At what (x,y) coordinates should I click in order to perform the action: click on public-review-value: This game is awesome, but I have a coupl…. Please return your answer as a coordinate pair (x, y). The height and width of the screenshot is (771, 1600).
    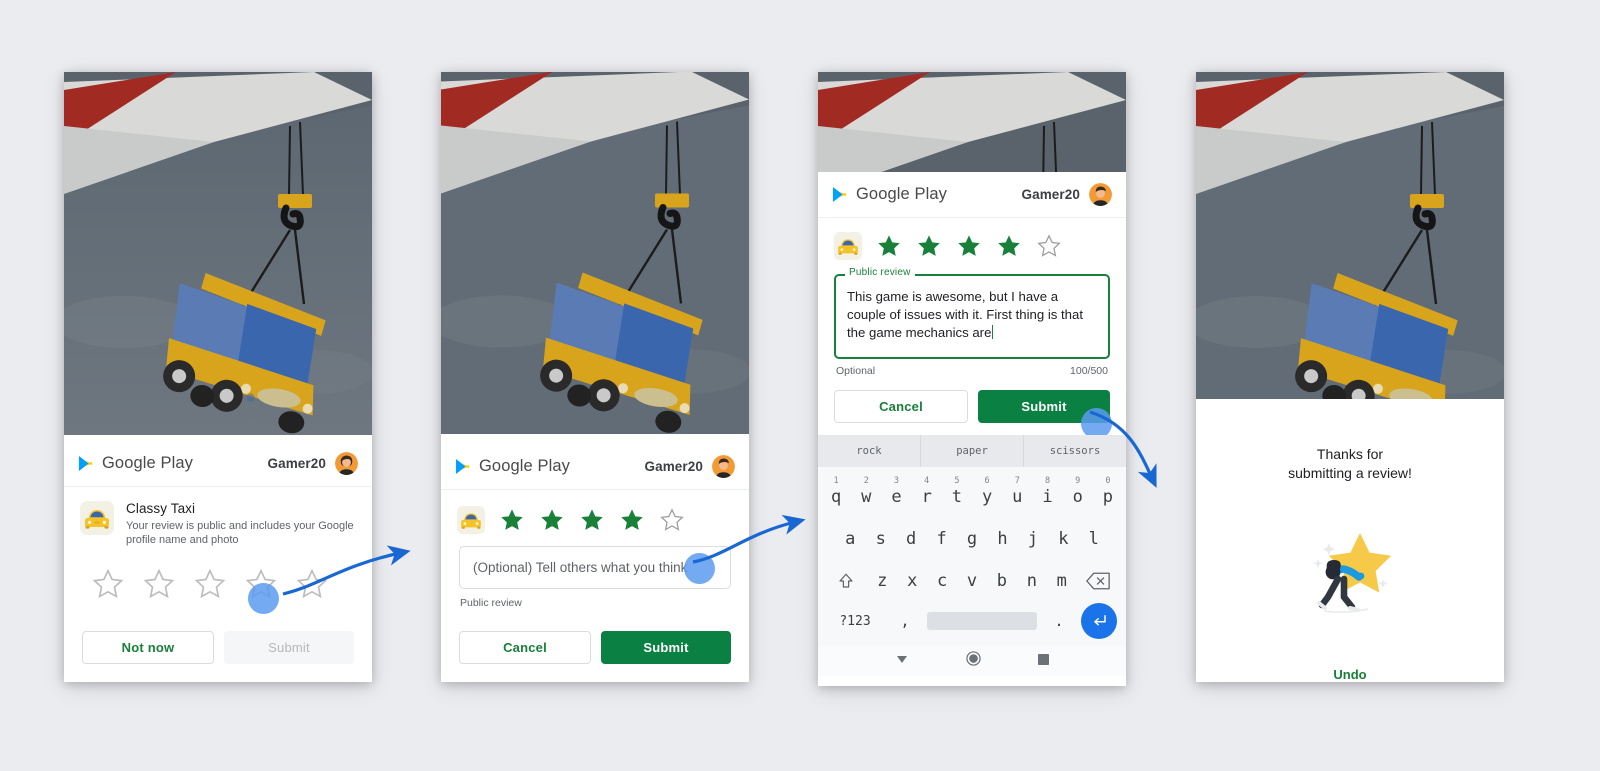
    Looking at the image, I should click on (965, 314).